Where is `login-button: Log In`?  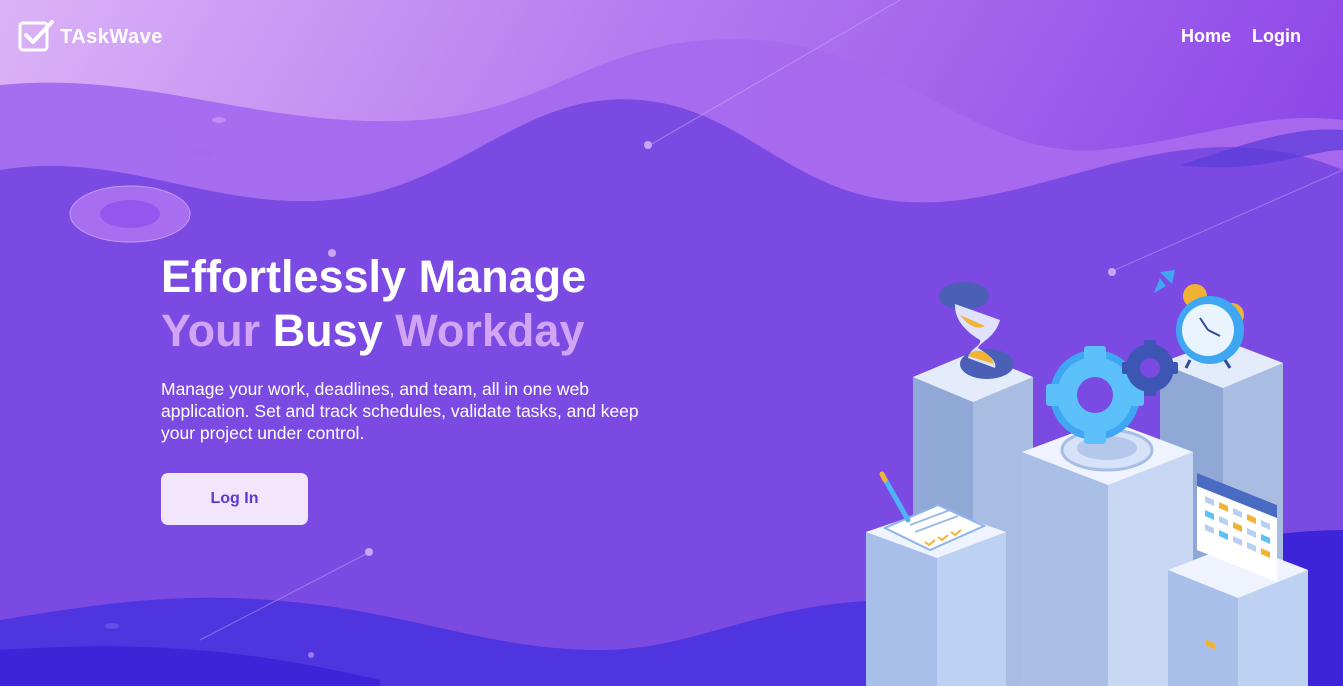 login-button: Log In is located at coordinates (234, 499).